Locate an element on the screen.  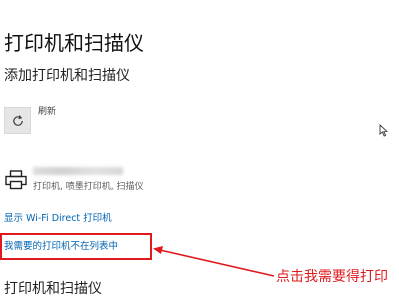
printers-scanners-list-title: 打印机和扫描仪 is located at coordinates (53, 289).